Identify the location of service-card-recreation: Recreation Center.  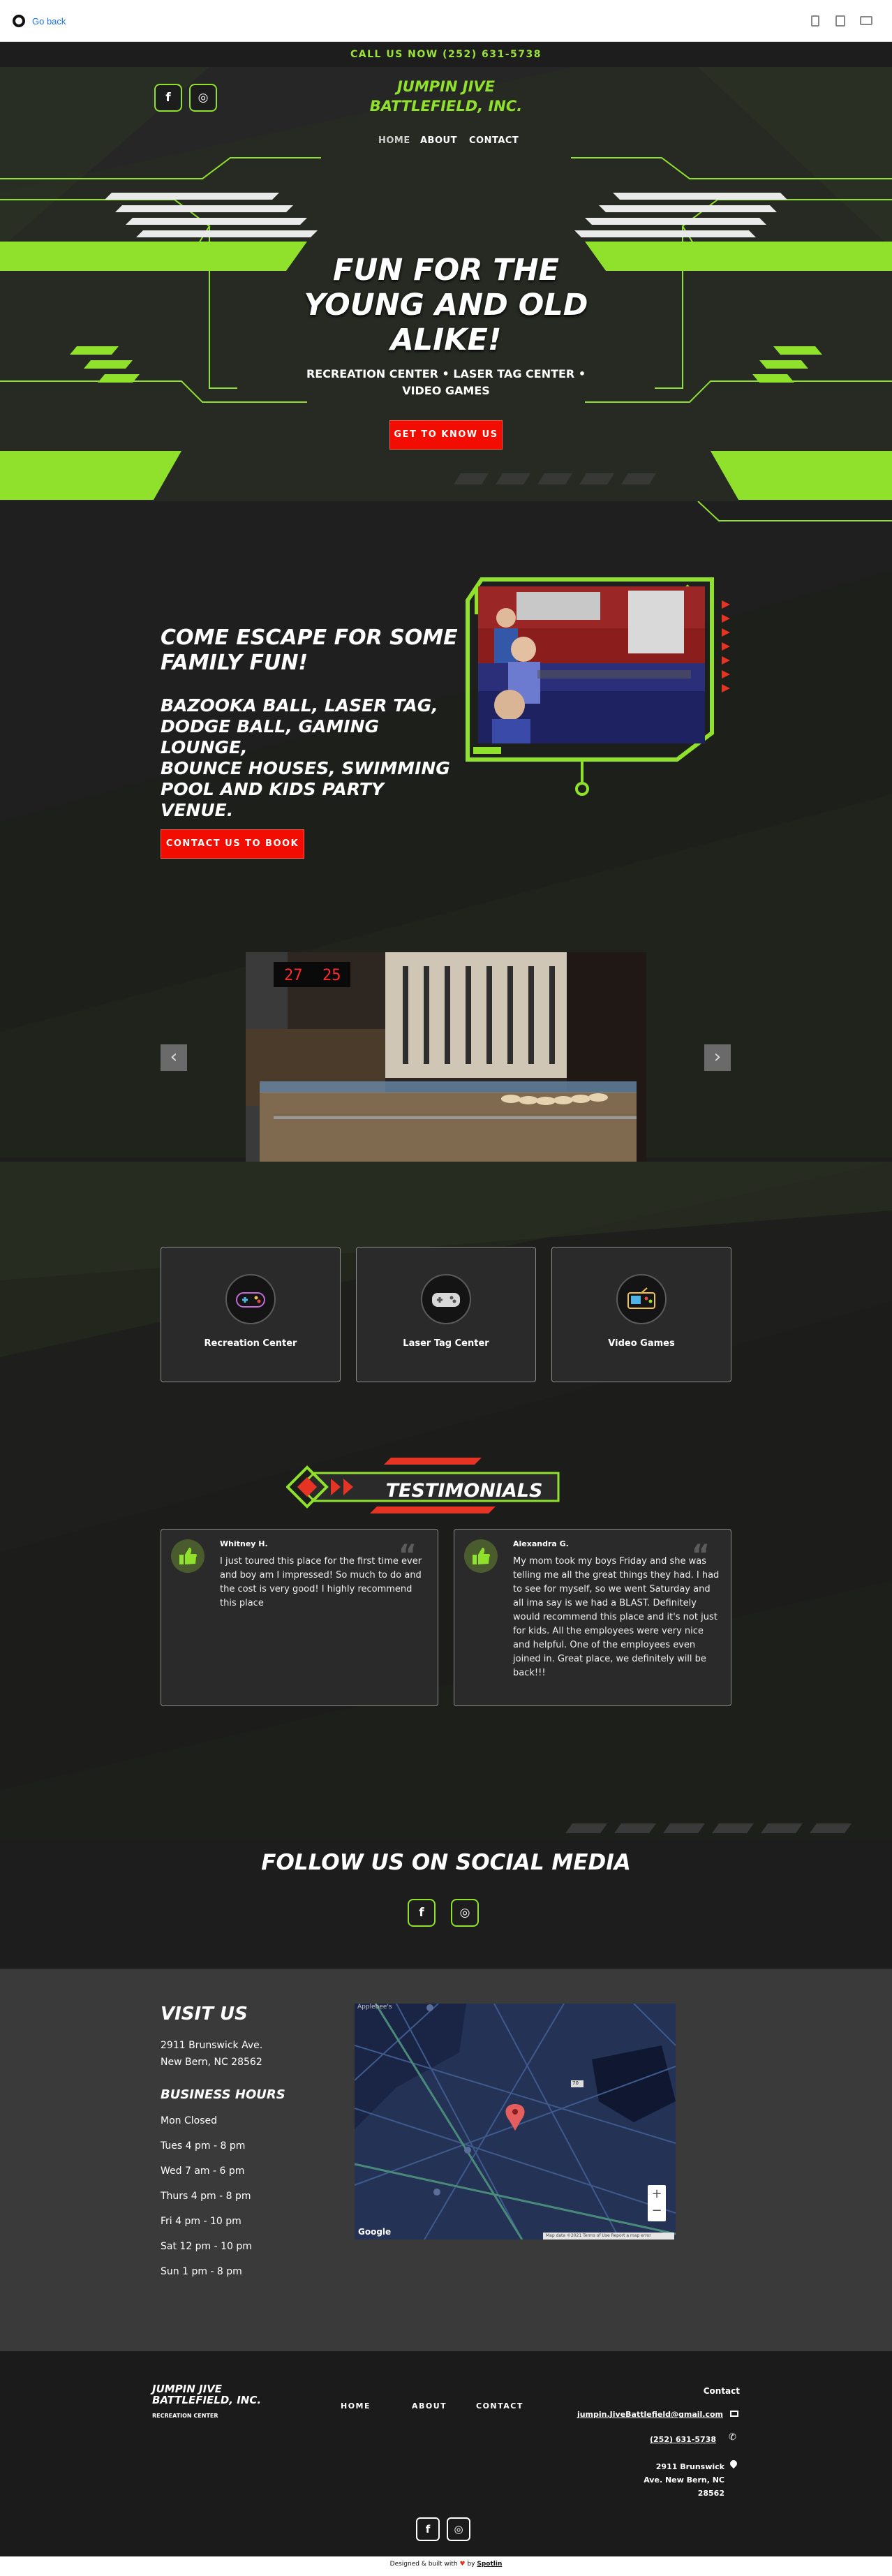
(251, 1314).